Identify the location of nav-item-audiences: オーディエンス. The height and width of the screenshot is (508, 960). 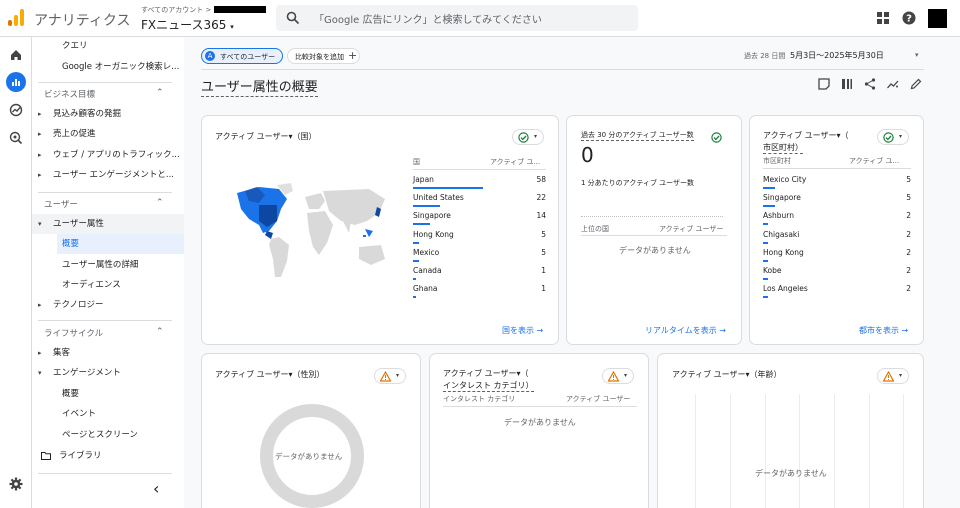
(108, 285).